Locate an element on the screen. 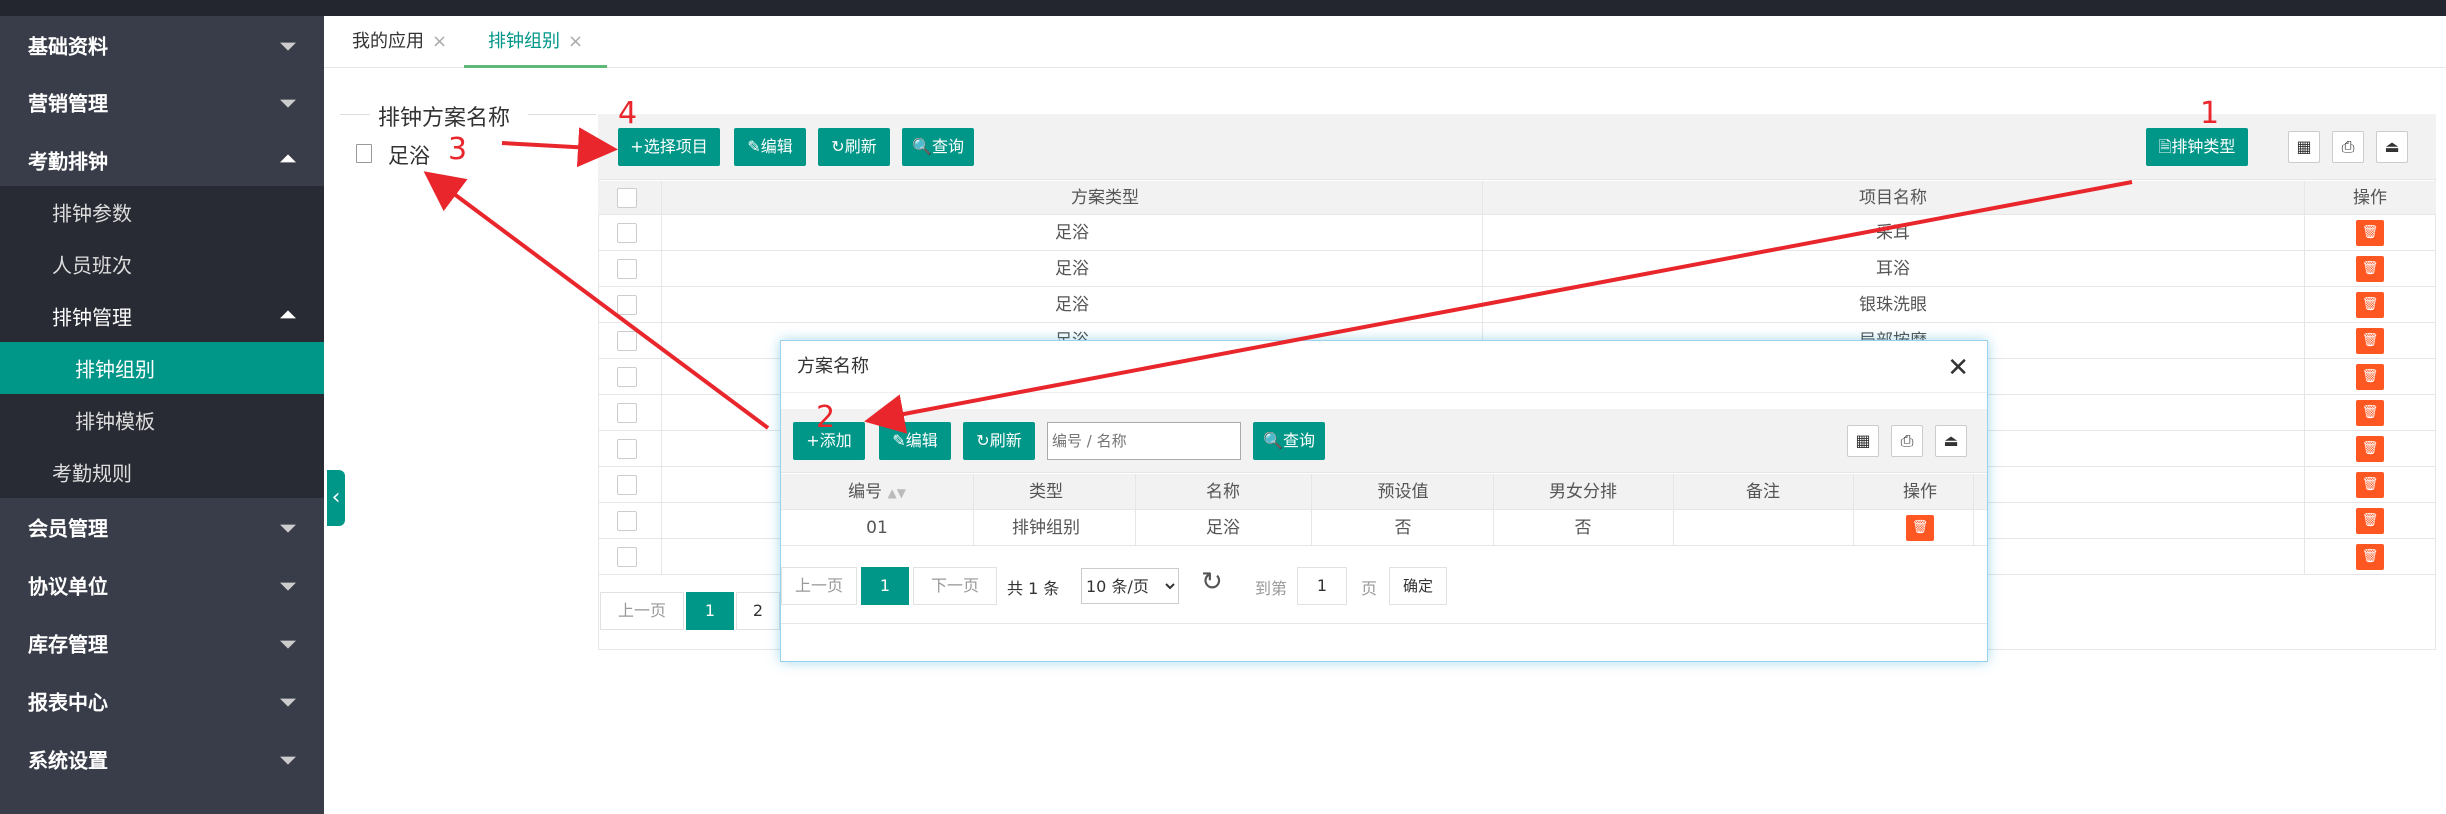 The image size is (2446, 814). arrow-to-tree-node is located at coordinates (596, 300).